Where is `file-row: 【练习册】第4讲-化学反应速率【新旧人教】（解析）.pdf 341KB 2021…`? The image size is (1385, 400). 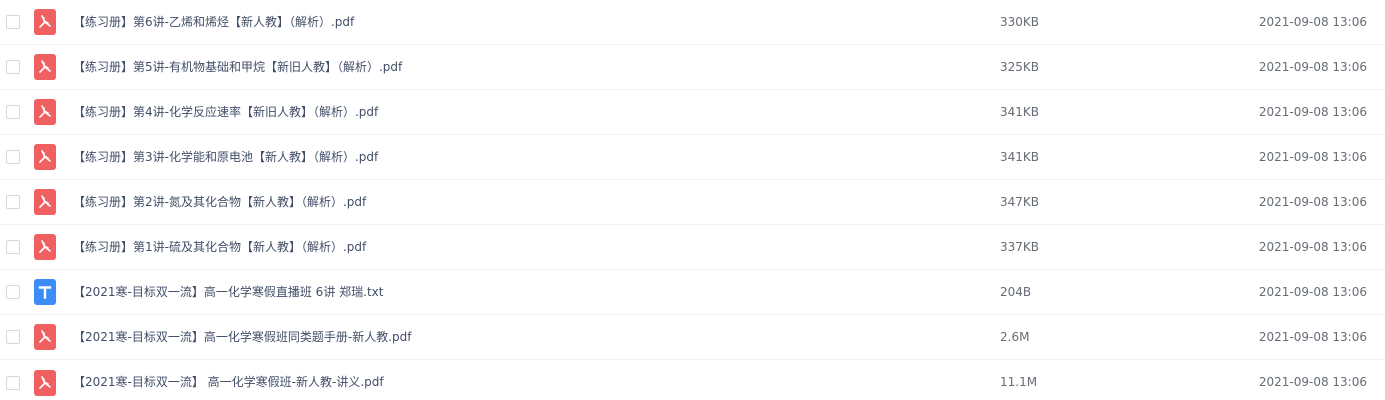
file-row: 【练习册】第4讲-化学反应速率【新旧人教】（解析）.pdf 341KB 2021… is located at coordinates (692, 112).